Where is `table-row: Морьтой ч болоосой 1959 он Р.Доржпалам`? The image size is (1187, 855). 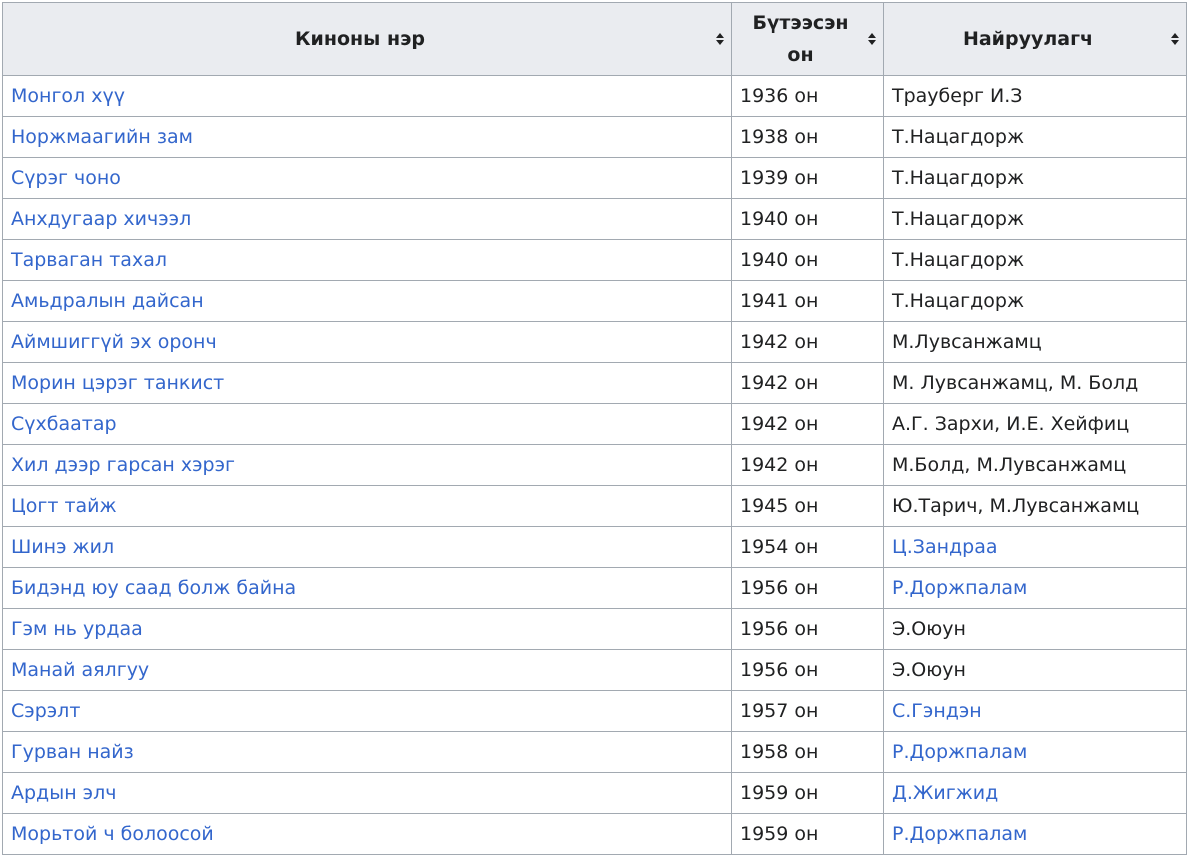 table-row: Морьтой ч болоосой 1959 он Р.Доржпалам is located at coordinates (594, 834).